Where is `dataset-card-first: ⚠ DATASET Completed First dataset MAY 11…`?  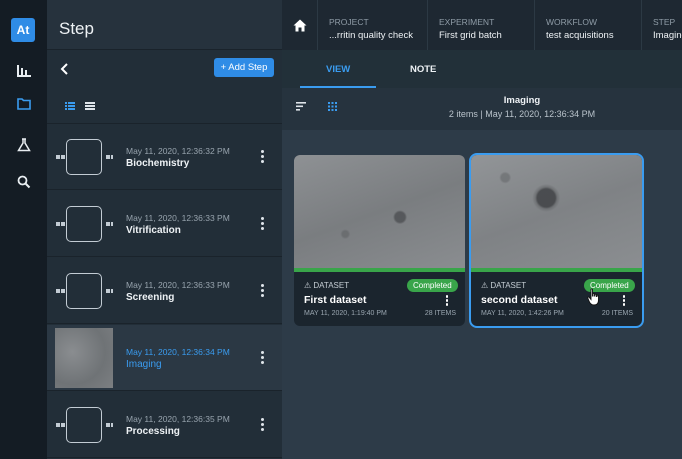 dataset-card-first: ⚠ DATASET Completed First dataset MAY 11… is located at coordinates (379, 240).